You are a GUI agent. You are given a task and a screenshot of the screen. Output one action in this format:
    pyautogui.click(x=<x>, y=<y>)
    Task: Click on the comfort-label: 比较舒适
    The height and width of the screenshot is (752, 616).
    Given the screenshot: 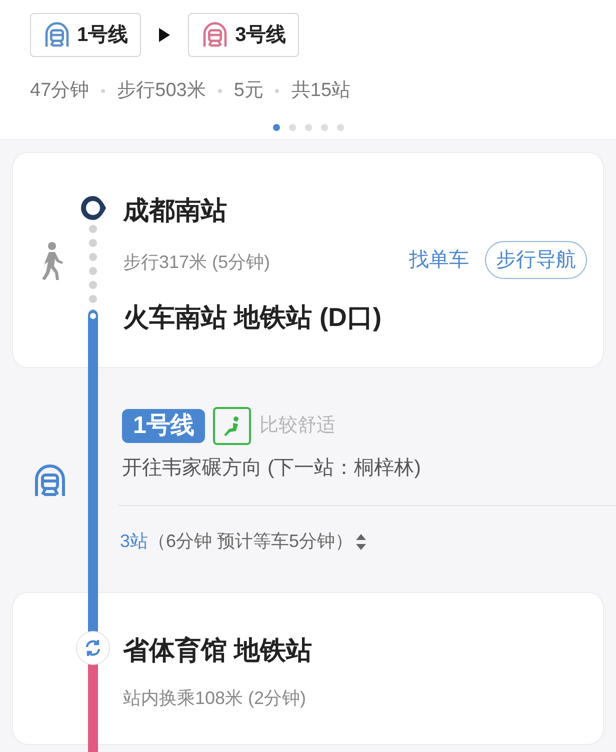 What is the action you would take?
    pyautogui.click(x=297, y=426)
    